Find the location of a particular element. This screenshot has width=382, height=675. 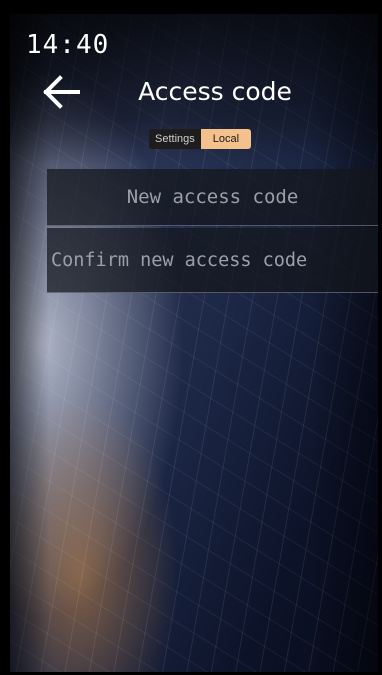

new-access-code-field: New access code is located at coordinates (212, 197).